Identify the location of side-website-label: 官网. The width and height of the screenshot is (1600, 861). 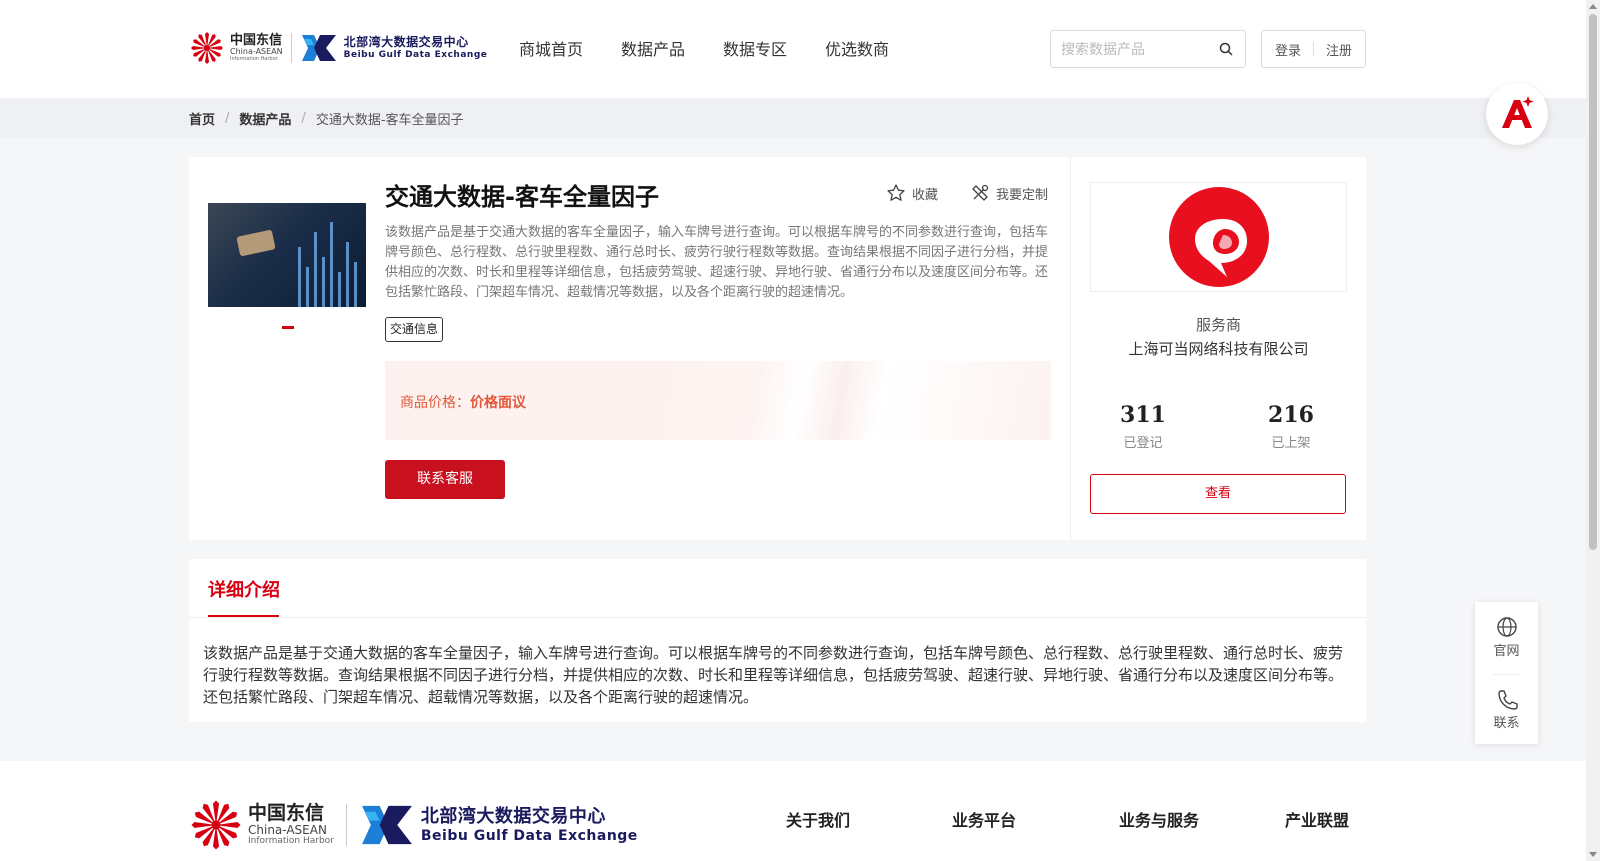
(1506, 651).